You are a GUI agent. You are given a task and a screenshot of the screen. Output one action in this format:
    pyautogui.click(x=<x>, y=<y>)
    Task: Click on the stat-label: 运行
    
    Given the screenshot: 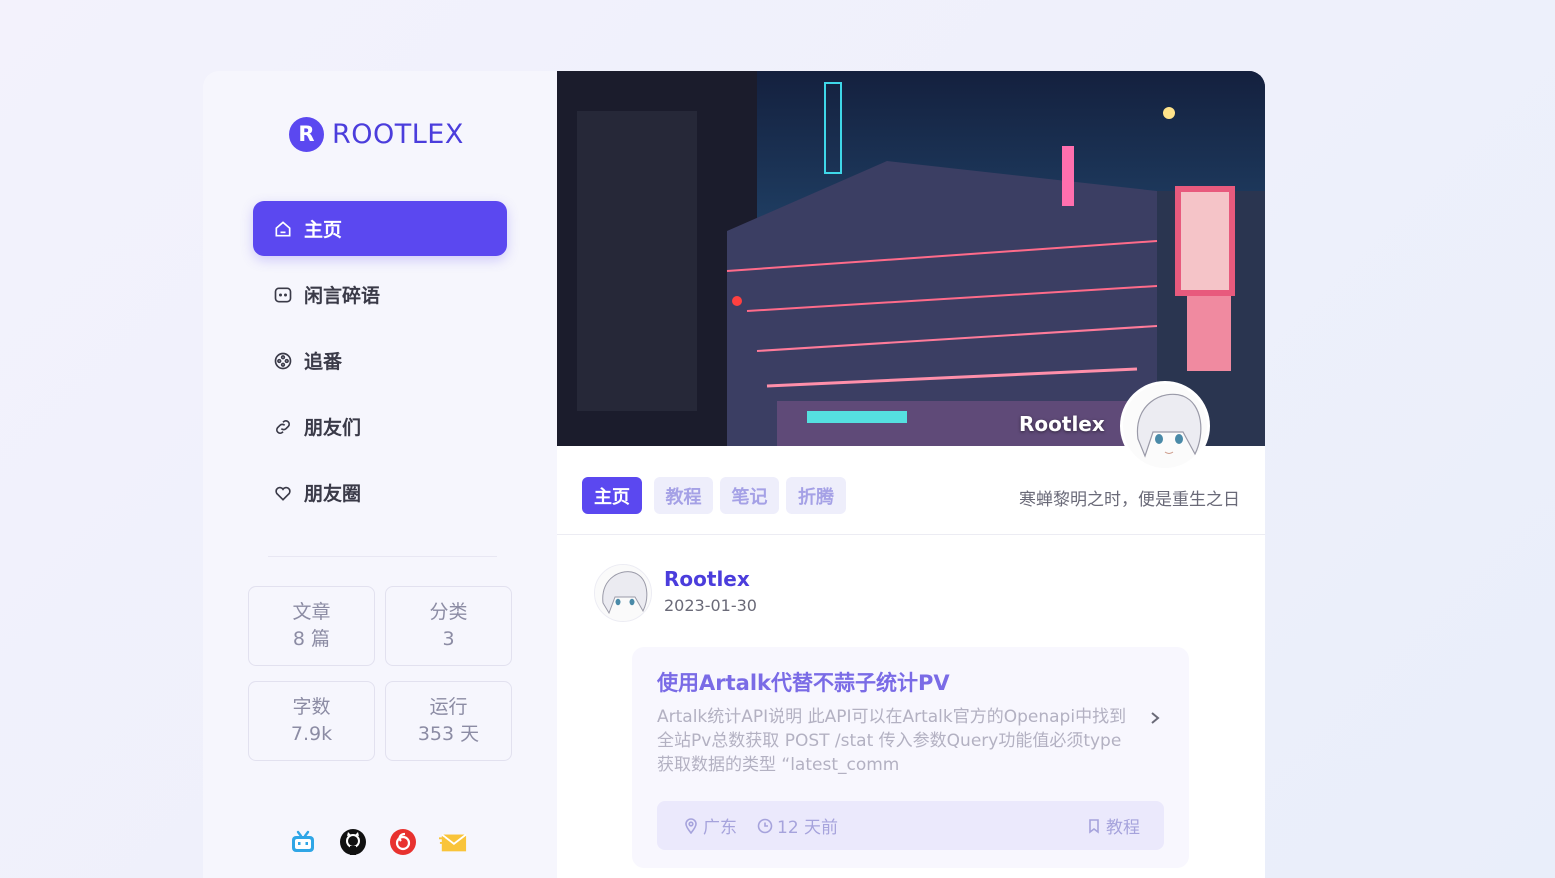 What is the action you would take?
    pyautogui.click(x=448, y=707)
    